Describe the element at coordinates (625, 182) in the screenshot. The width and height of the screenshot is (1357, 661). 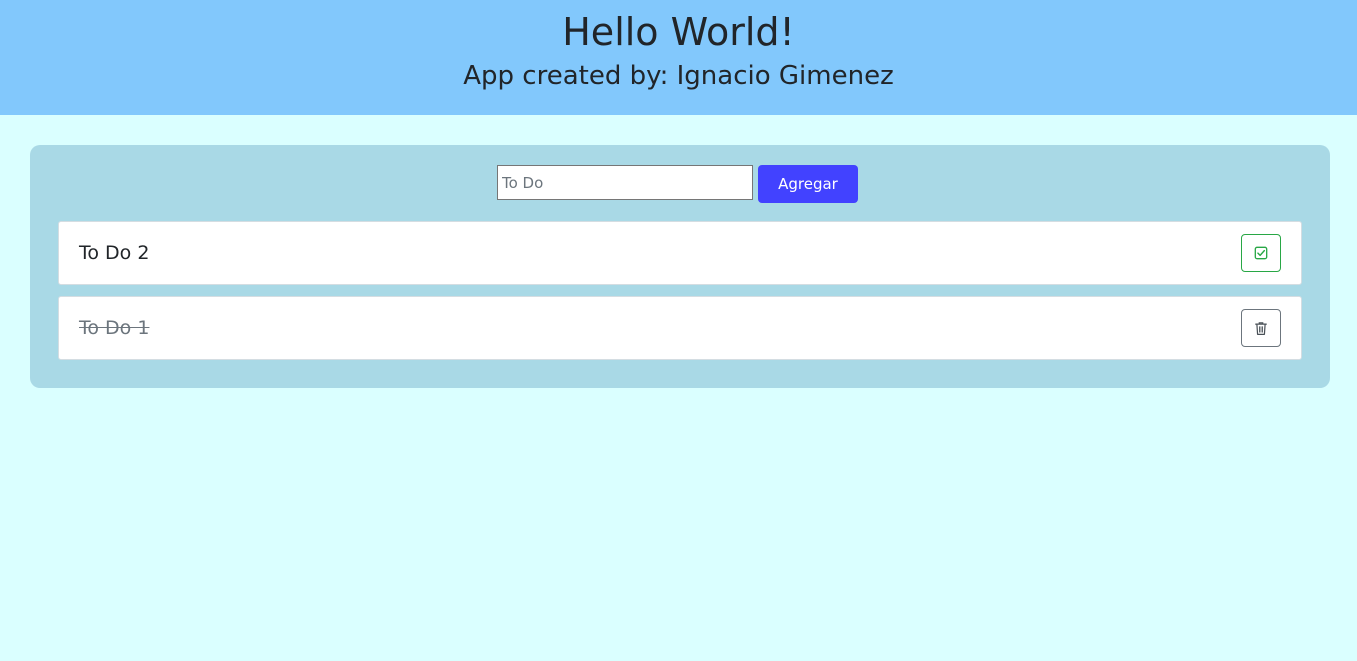
I see `todo-input` at that location.